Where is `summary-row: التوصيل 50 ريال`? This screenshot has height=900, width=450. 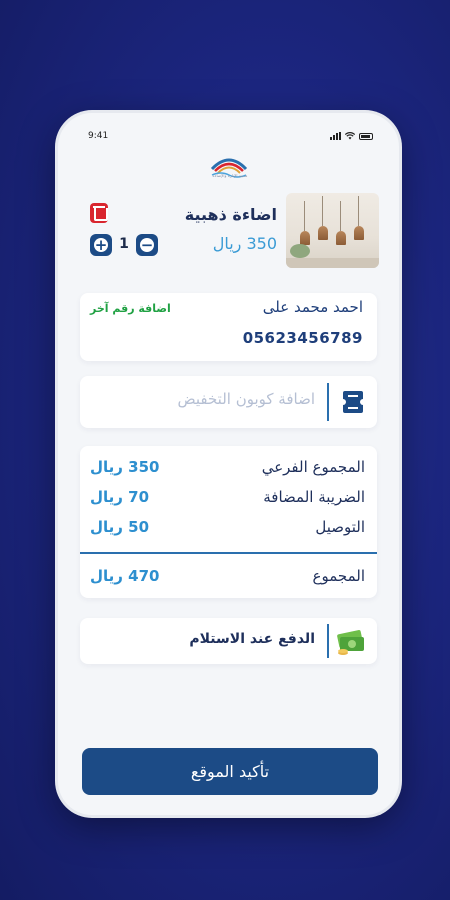
summary-row: التوصيل 50 ريال is located at coordinates (227, 530).